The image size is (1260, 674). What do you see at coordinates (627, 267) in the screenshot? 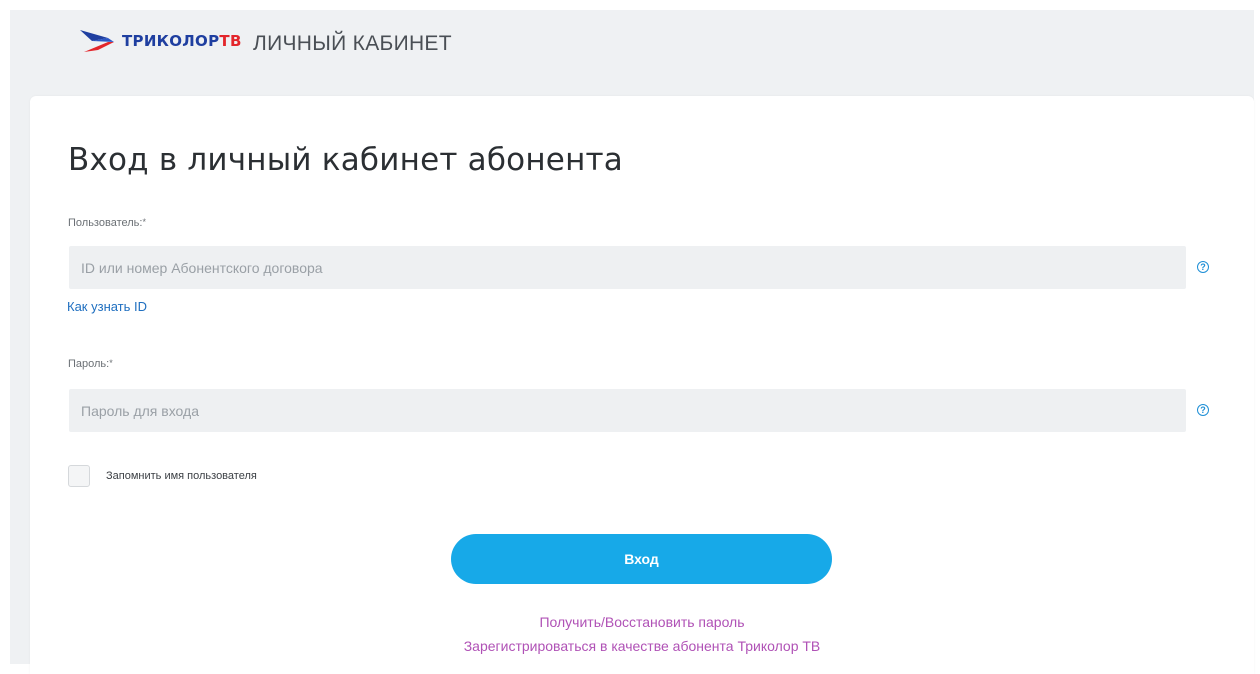
I see `user-input` at bounding box center [627, 267].